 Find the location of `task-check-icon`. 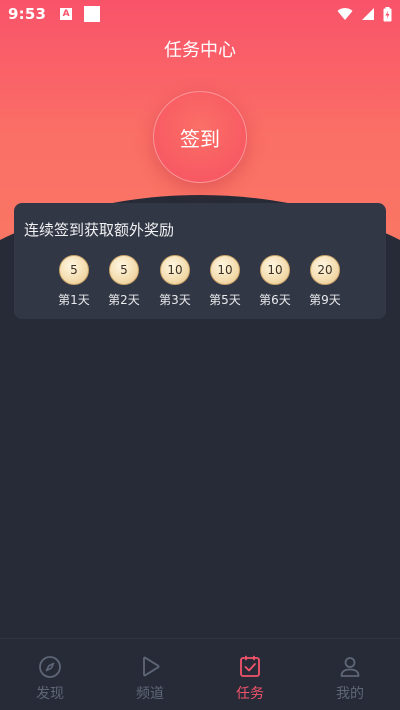

task-check-icon is located at coordinates (250, 666).